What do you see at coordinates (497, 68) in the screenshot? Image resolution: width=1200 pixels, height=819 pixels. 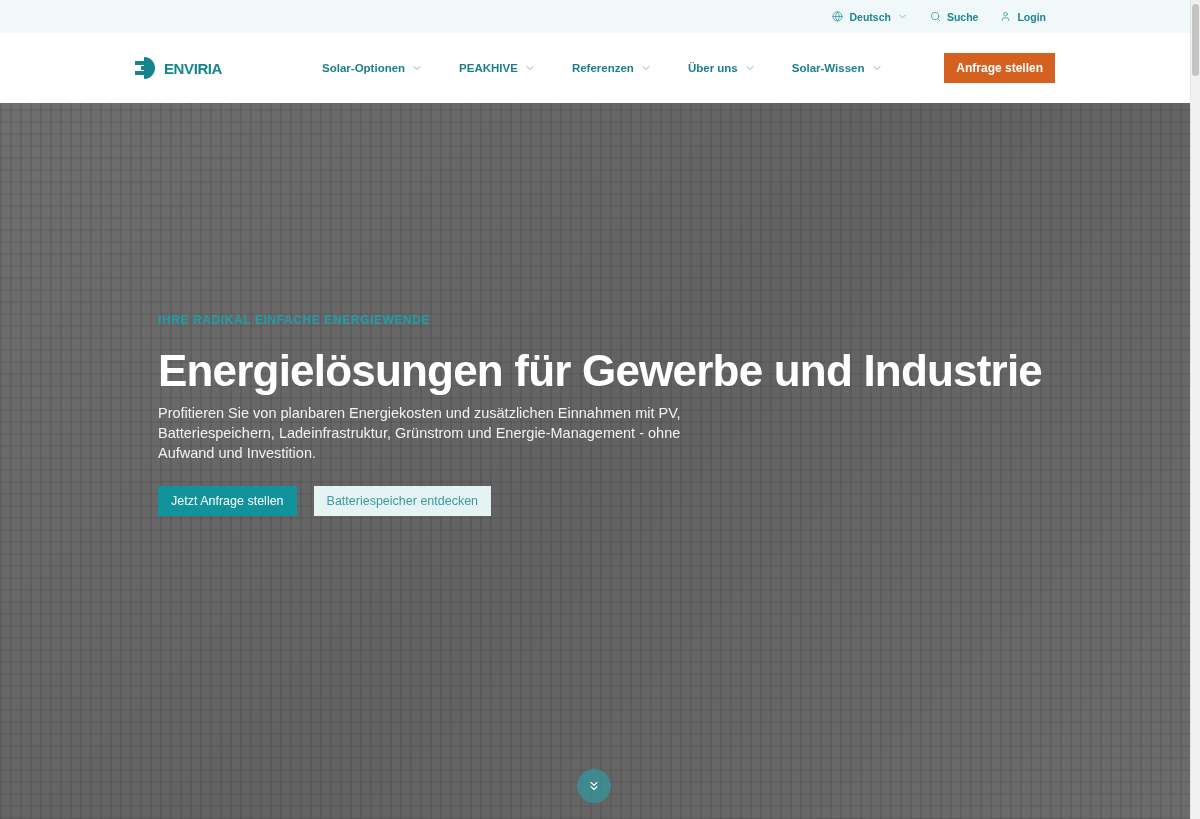 I see `nav-link: PEAKHIVE` at bounding box center [497, 68].